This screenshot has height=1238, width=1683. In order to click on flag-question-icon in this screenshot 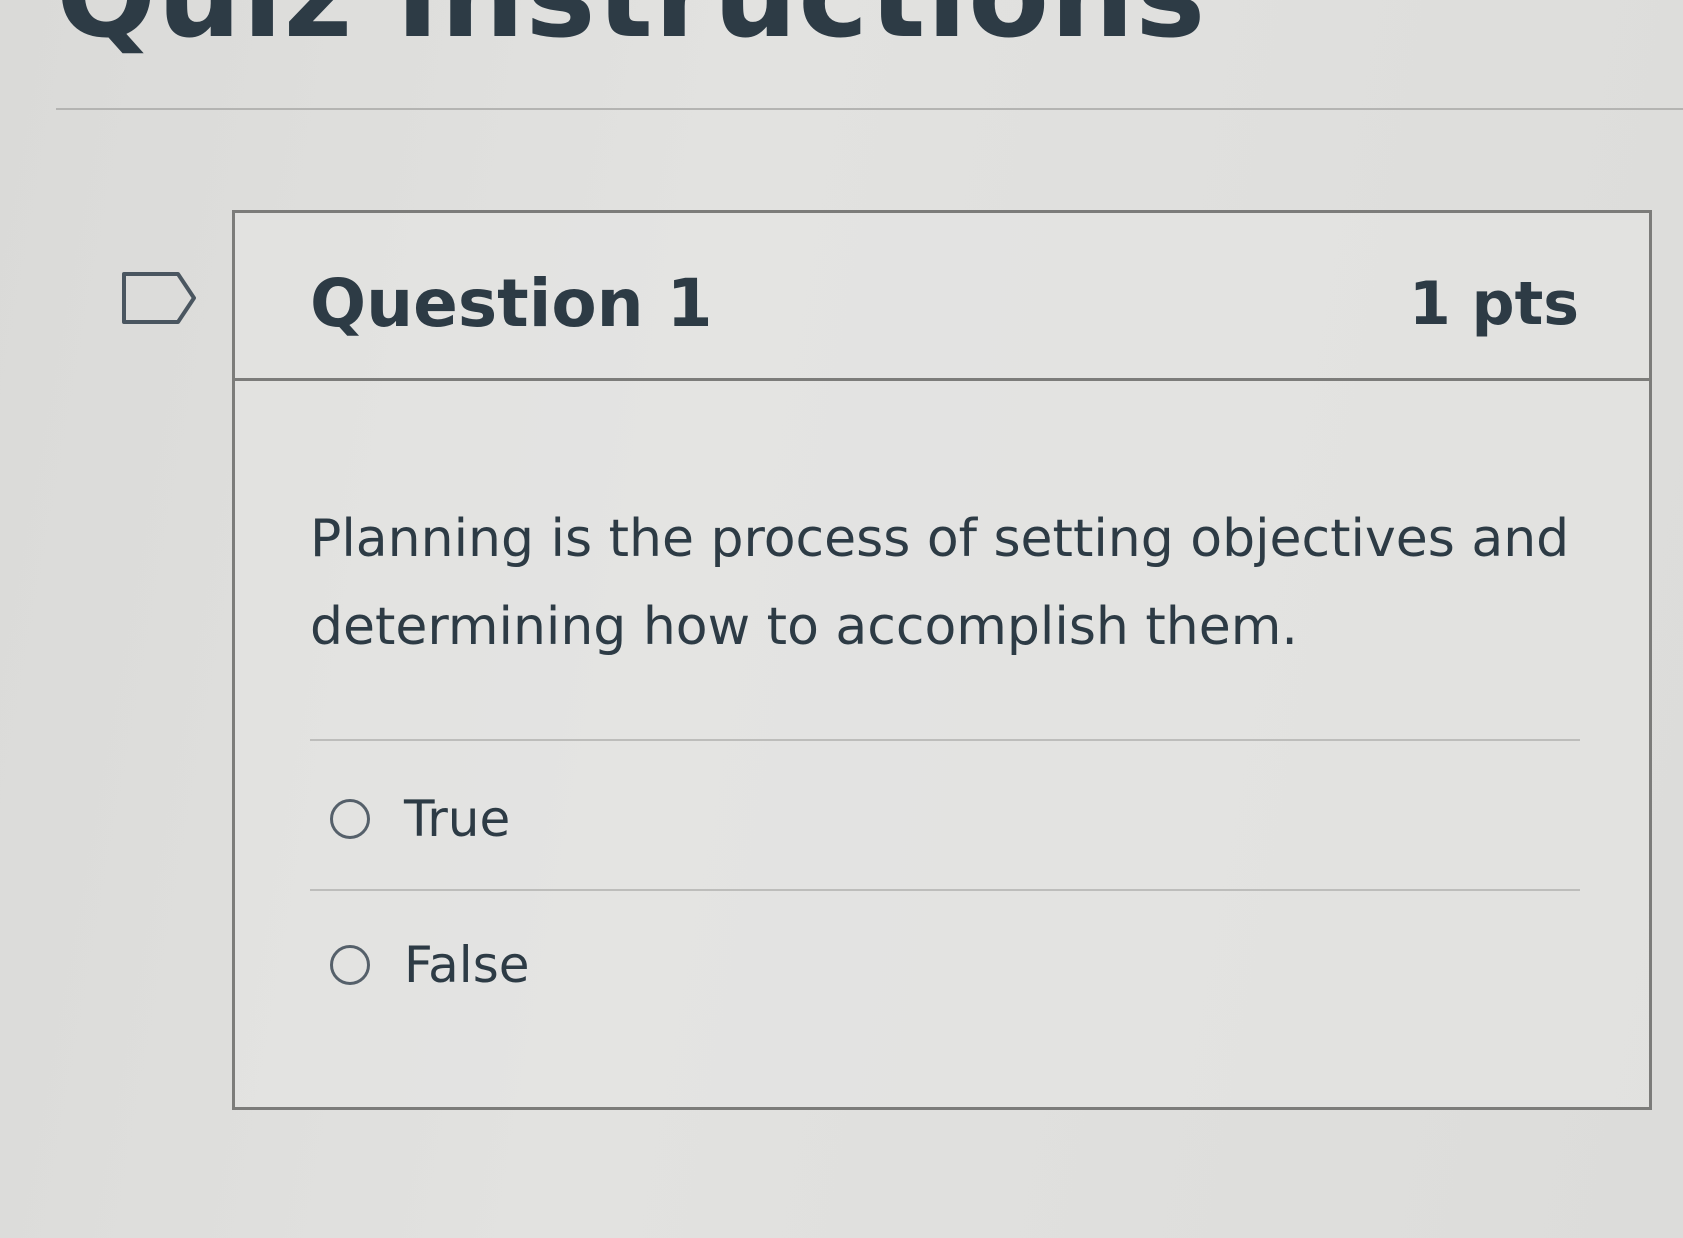, I will do `click(160, 298)`.